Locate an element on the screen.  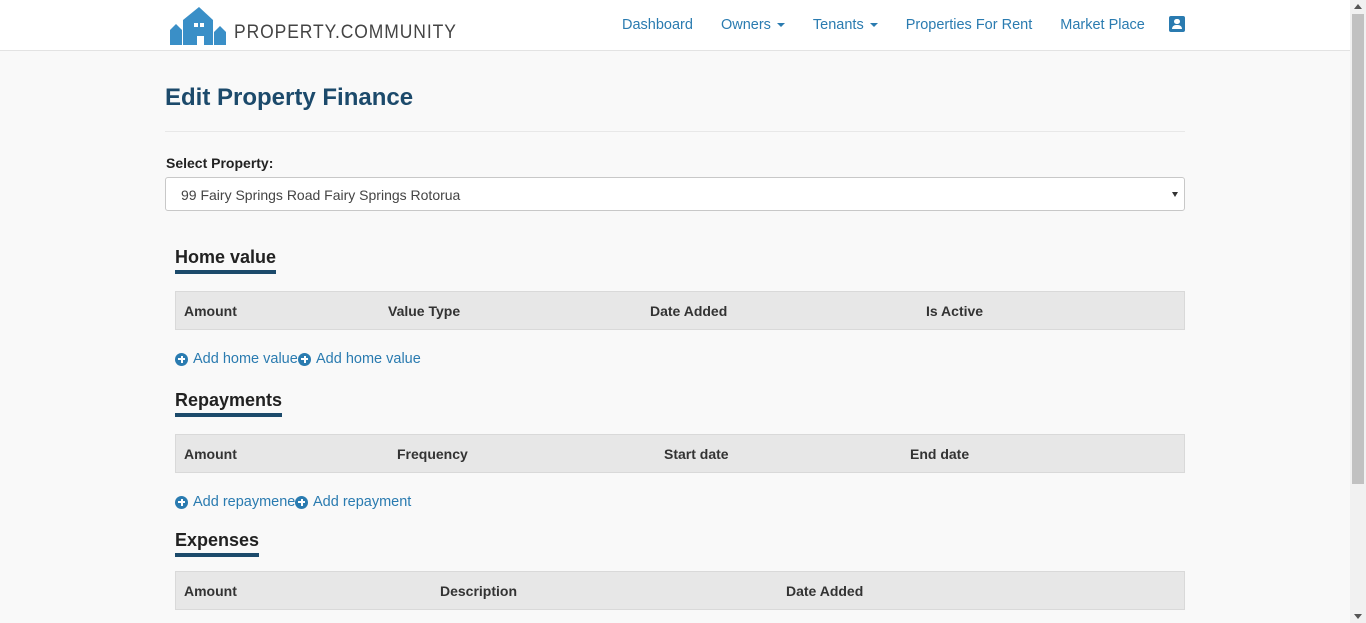
nav-owners-dropdown: Owners is located at coordinates (753, 25).